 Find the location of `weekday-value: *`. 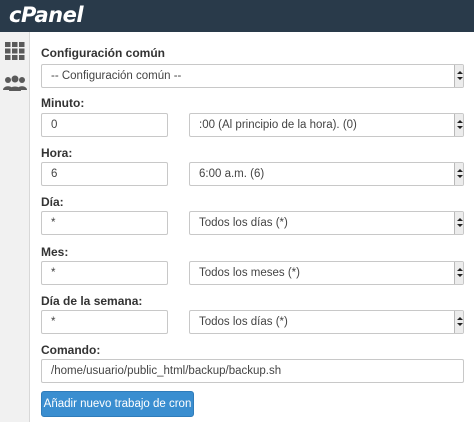

weekday-value: * is located at coordinates (53, 322).